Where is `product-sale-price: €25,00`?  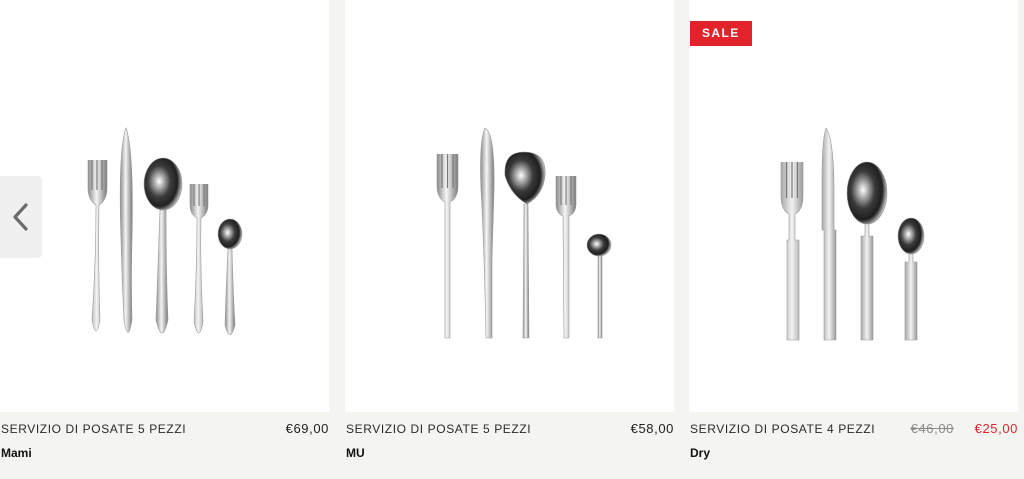
product-sale-price: €25,00 is located at coordinates (996, 428).